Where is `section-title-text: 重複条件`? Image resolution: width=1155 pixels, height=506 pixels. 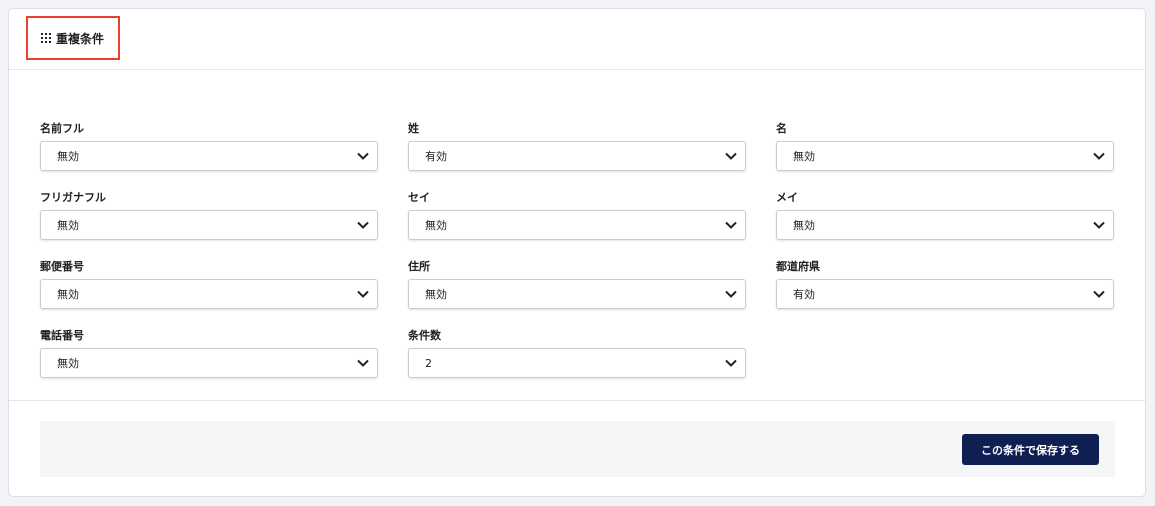
section-title-text: 重複条件 is located at coordinates (80, 38).